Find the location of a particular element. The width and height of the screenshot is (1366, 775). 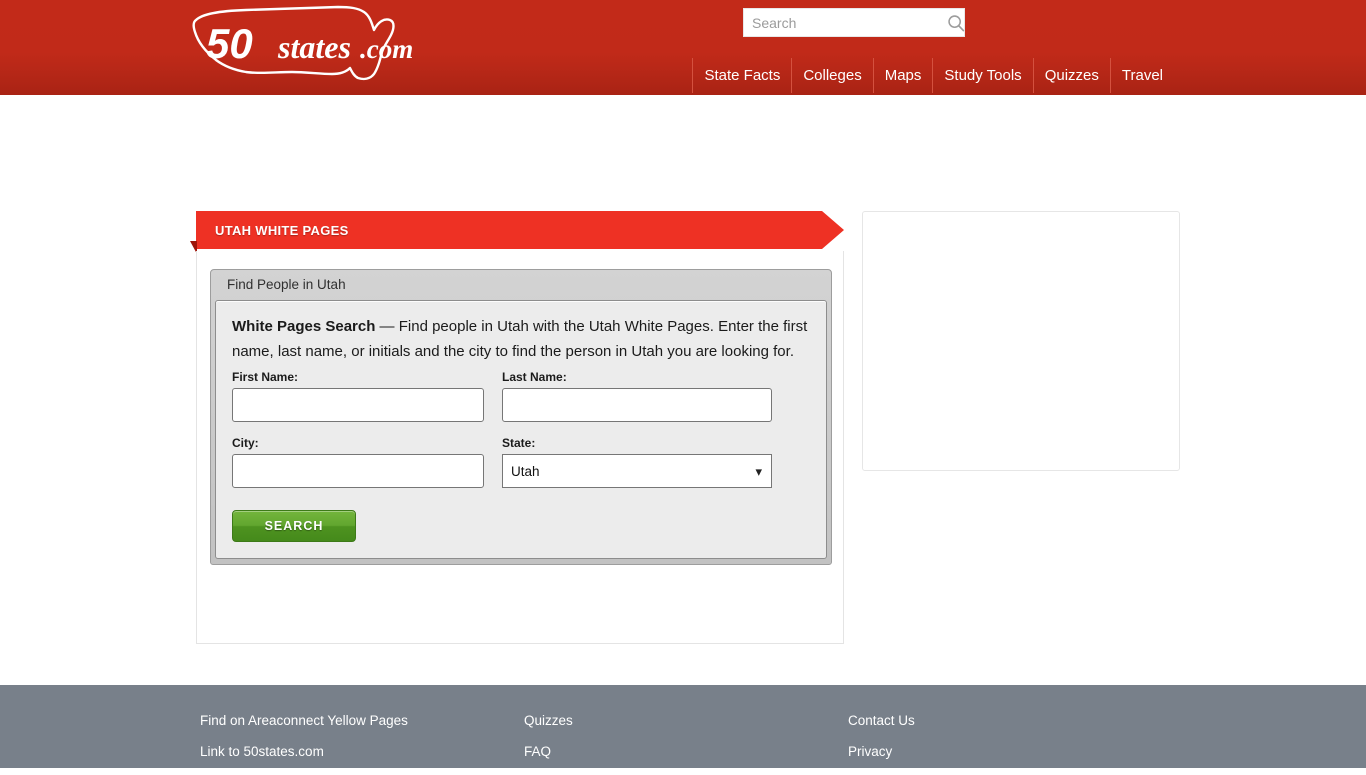

state-field-group: State: Utah ▾ is located at coordinates (637, 462).